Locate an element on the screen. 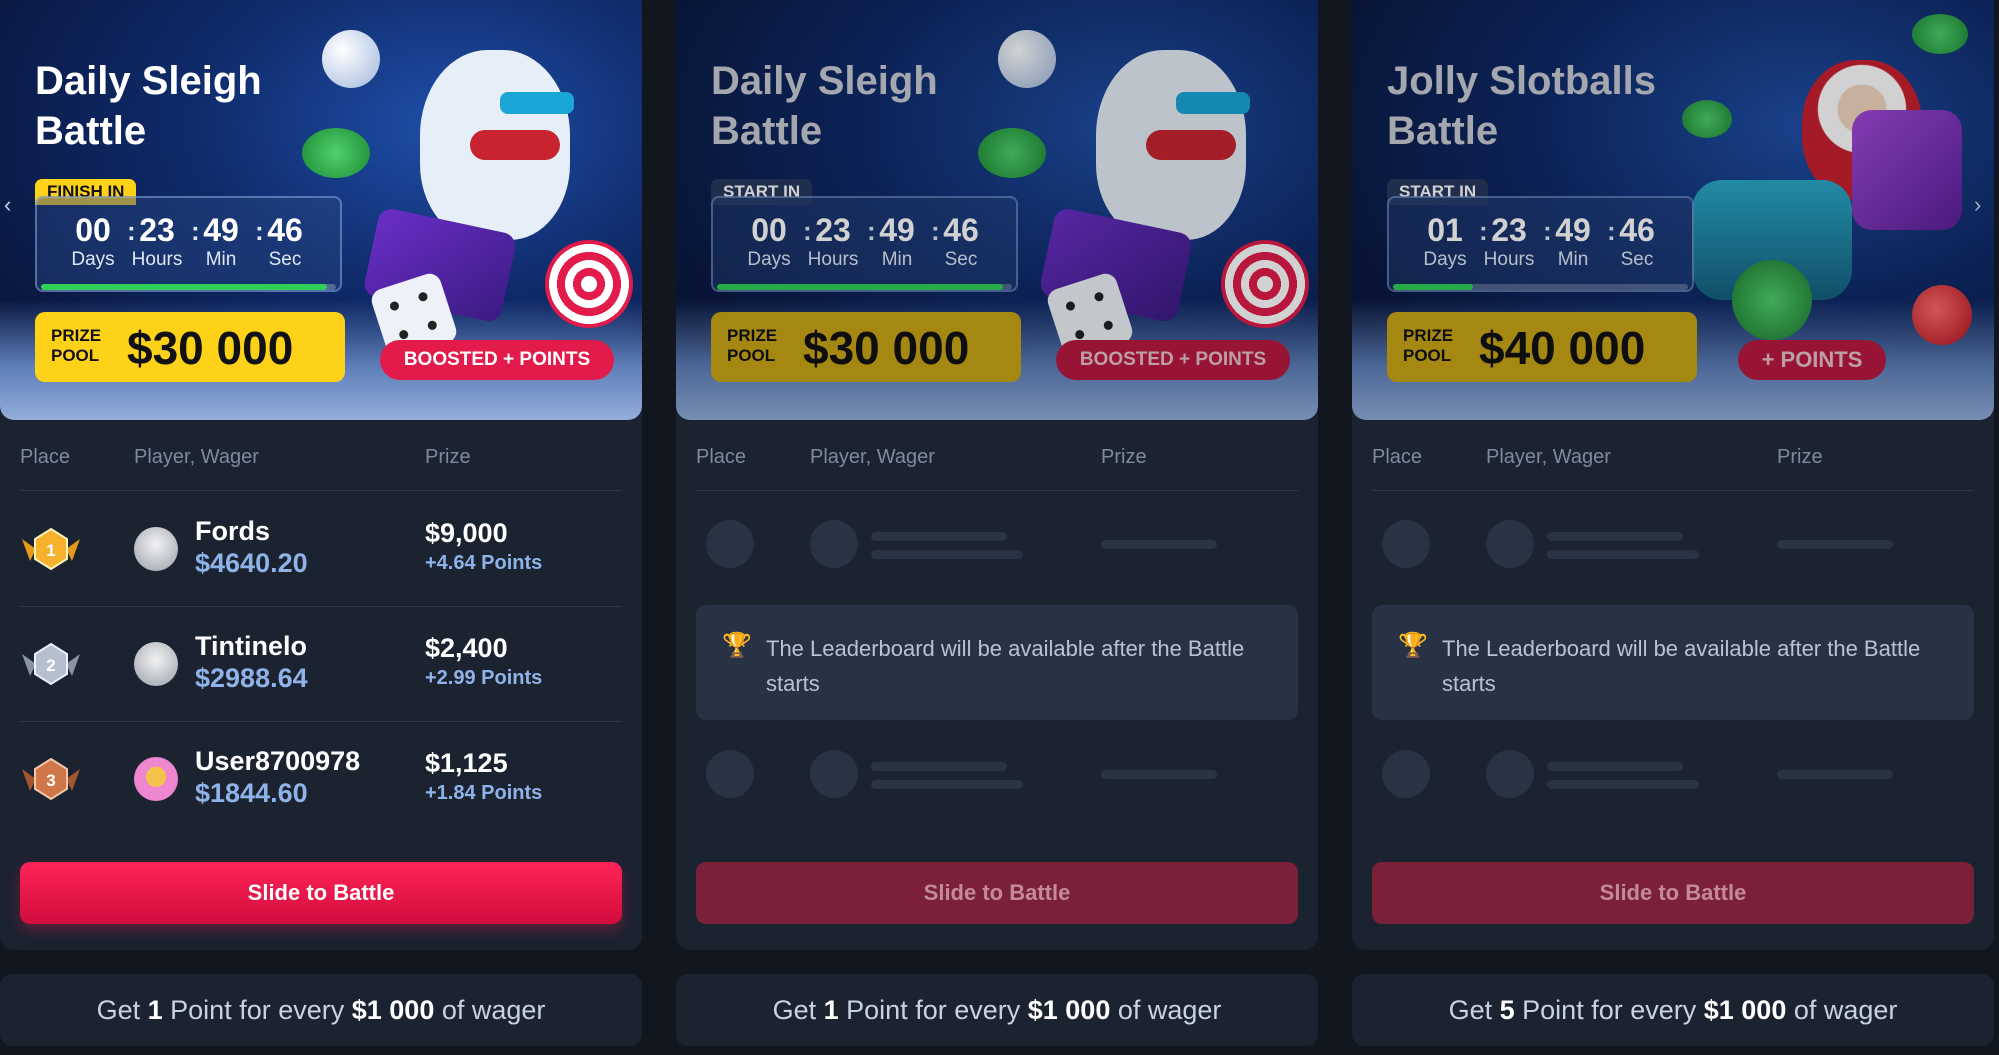 This screenshot has width=1999, height=1055. timer-days: 01 is located at coordinates (1445, 230).